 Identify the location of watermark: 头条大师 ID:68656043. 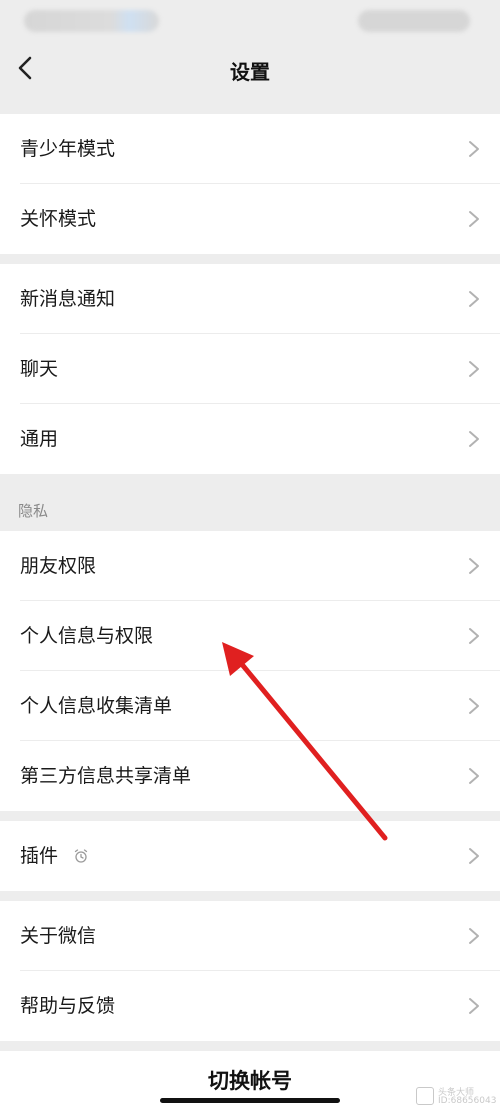
(457, 1096).